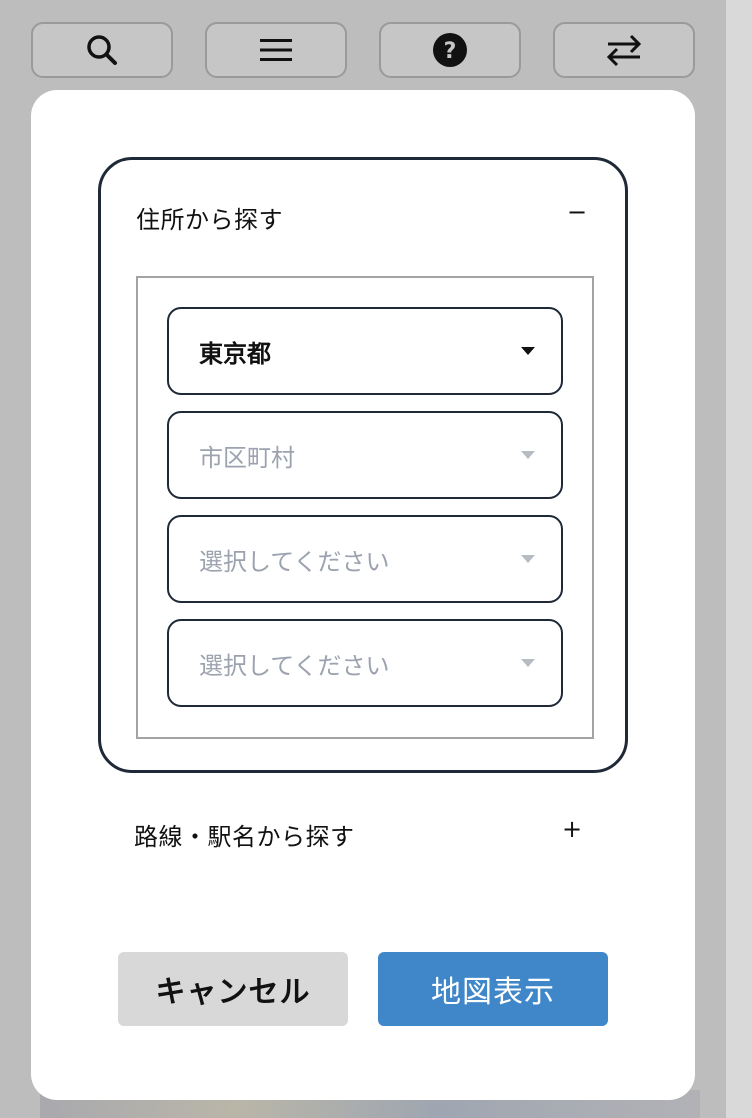 This screenshot has width=752, height=1118. Describe the element at coordinates (572, 829) in the screenshot. I see `expand-toggle: +` at that location.